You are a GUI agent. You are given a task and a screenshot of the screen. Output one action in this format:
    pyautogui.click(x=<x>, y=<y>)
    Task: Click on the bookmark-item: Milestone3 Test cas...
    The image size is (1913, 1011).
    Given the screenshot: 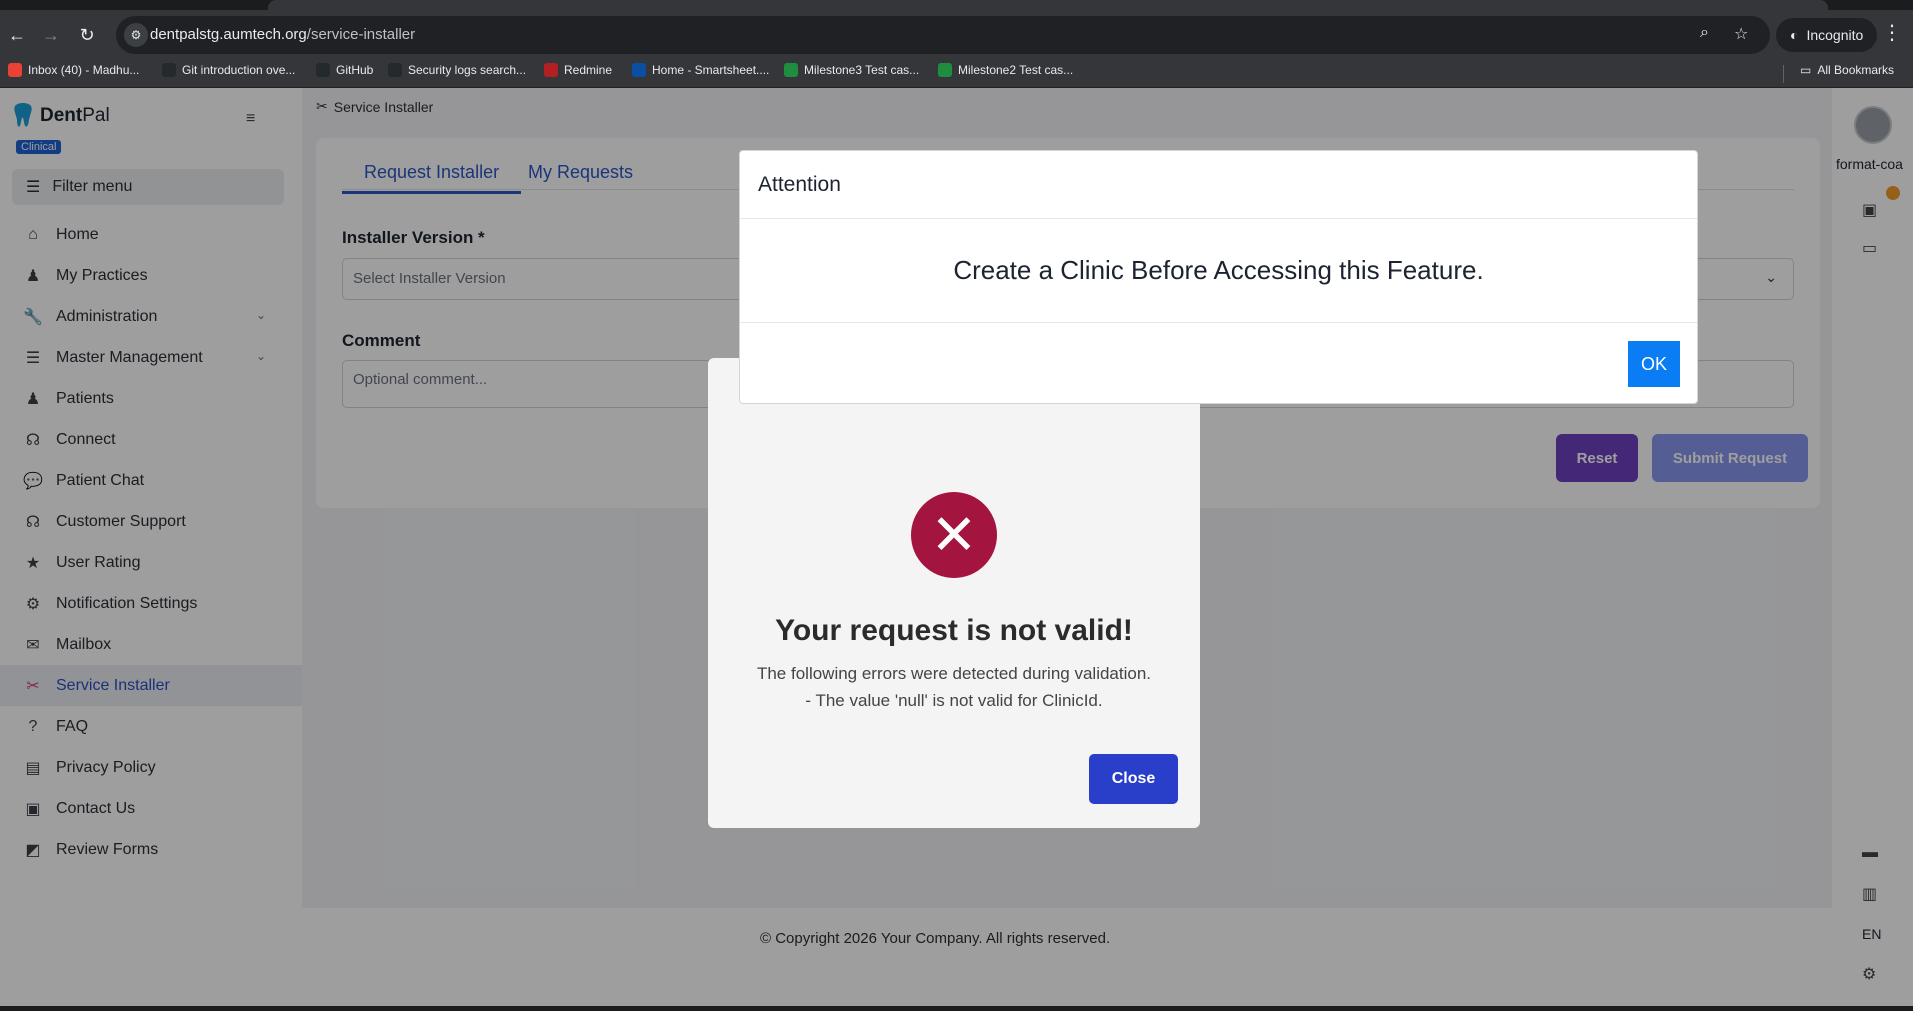 What is the action you would take?
    pyautogui.click(x=851, y=70)
    